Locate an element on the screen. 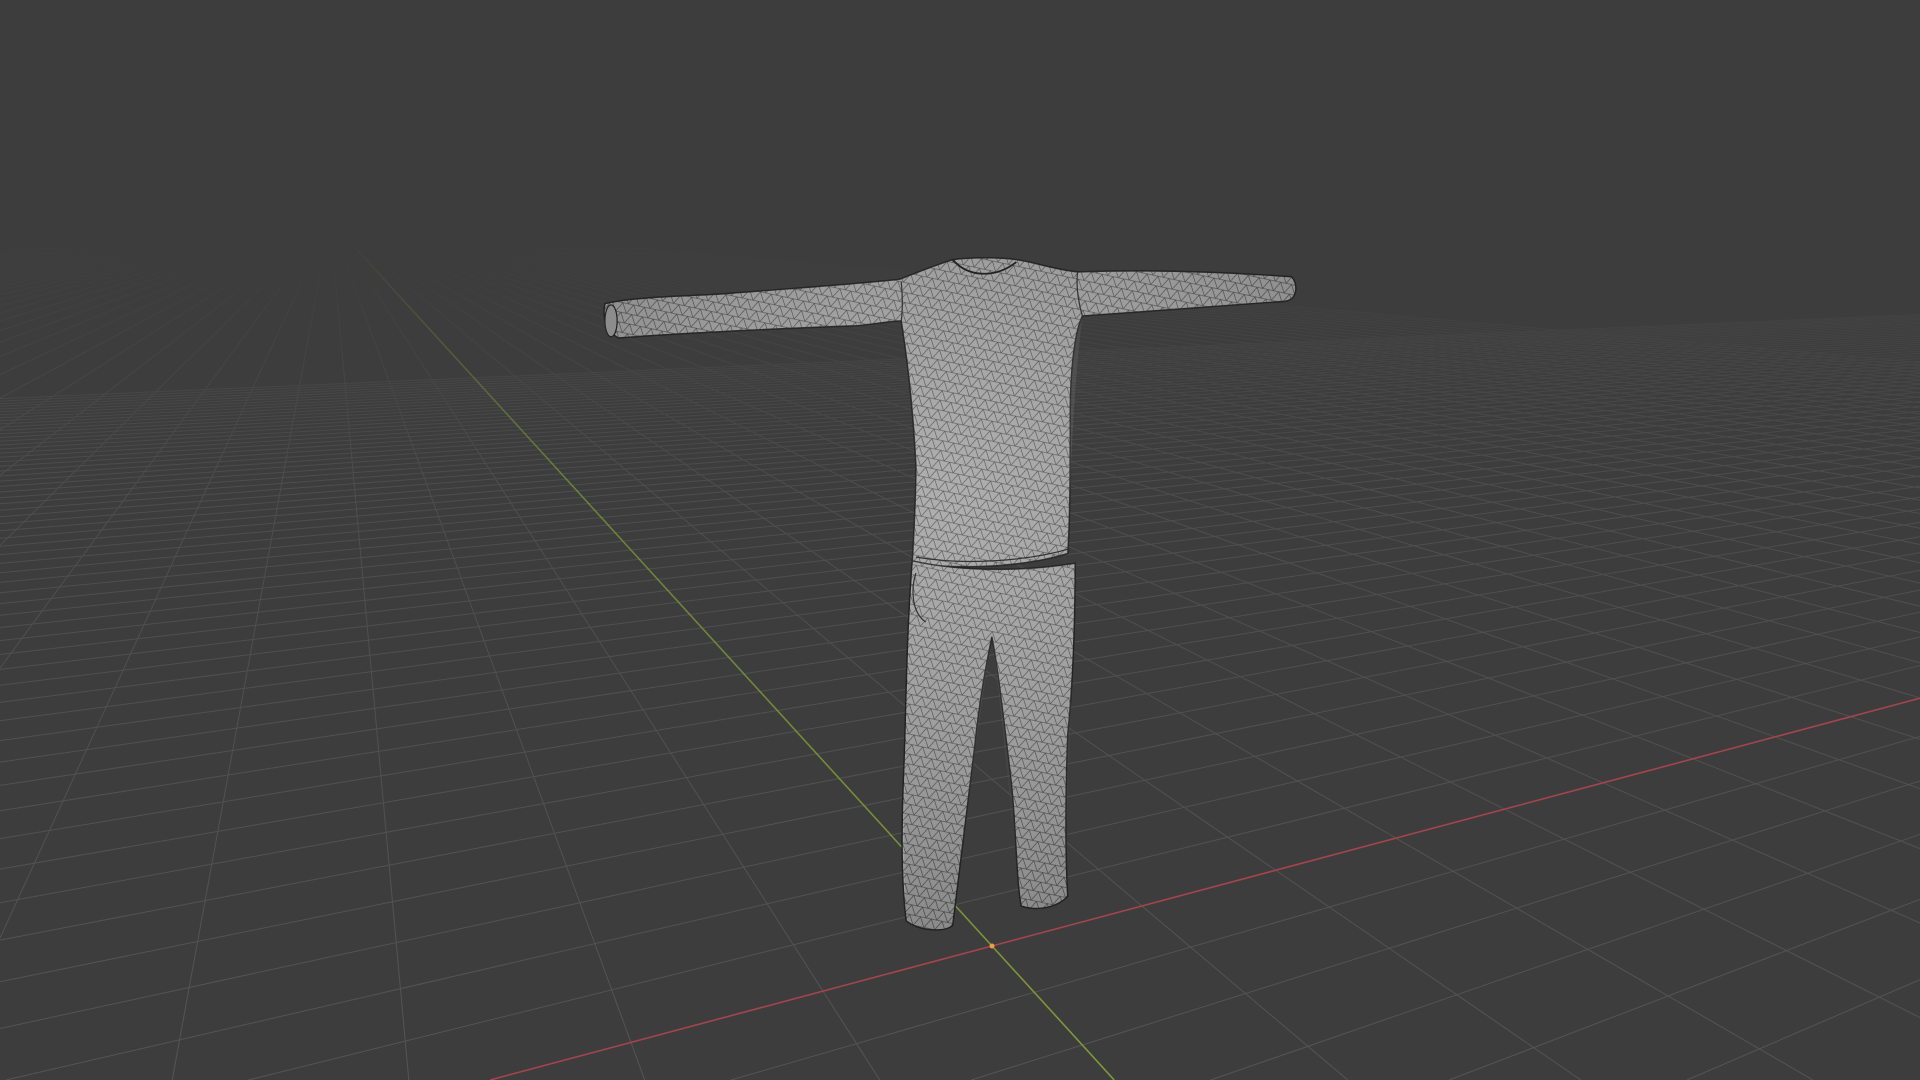  world-origin-point is located at coordinates (992, 946).